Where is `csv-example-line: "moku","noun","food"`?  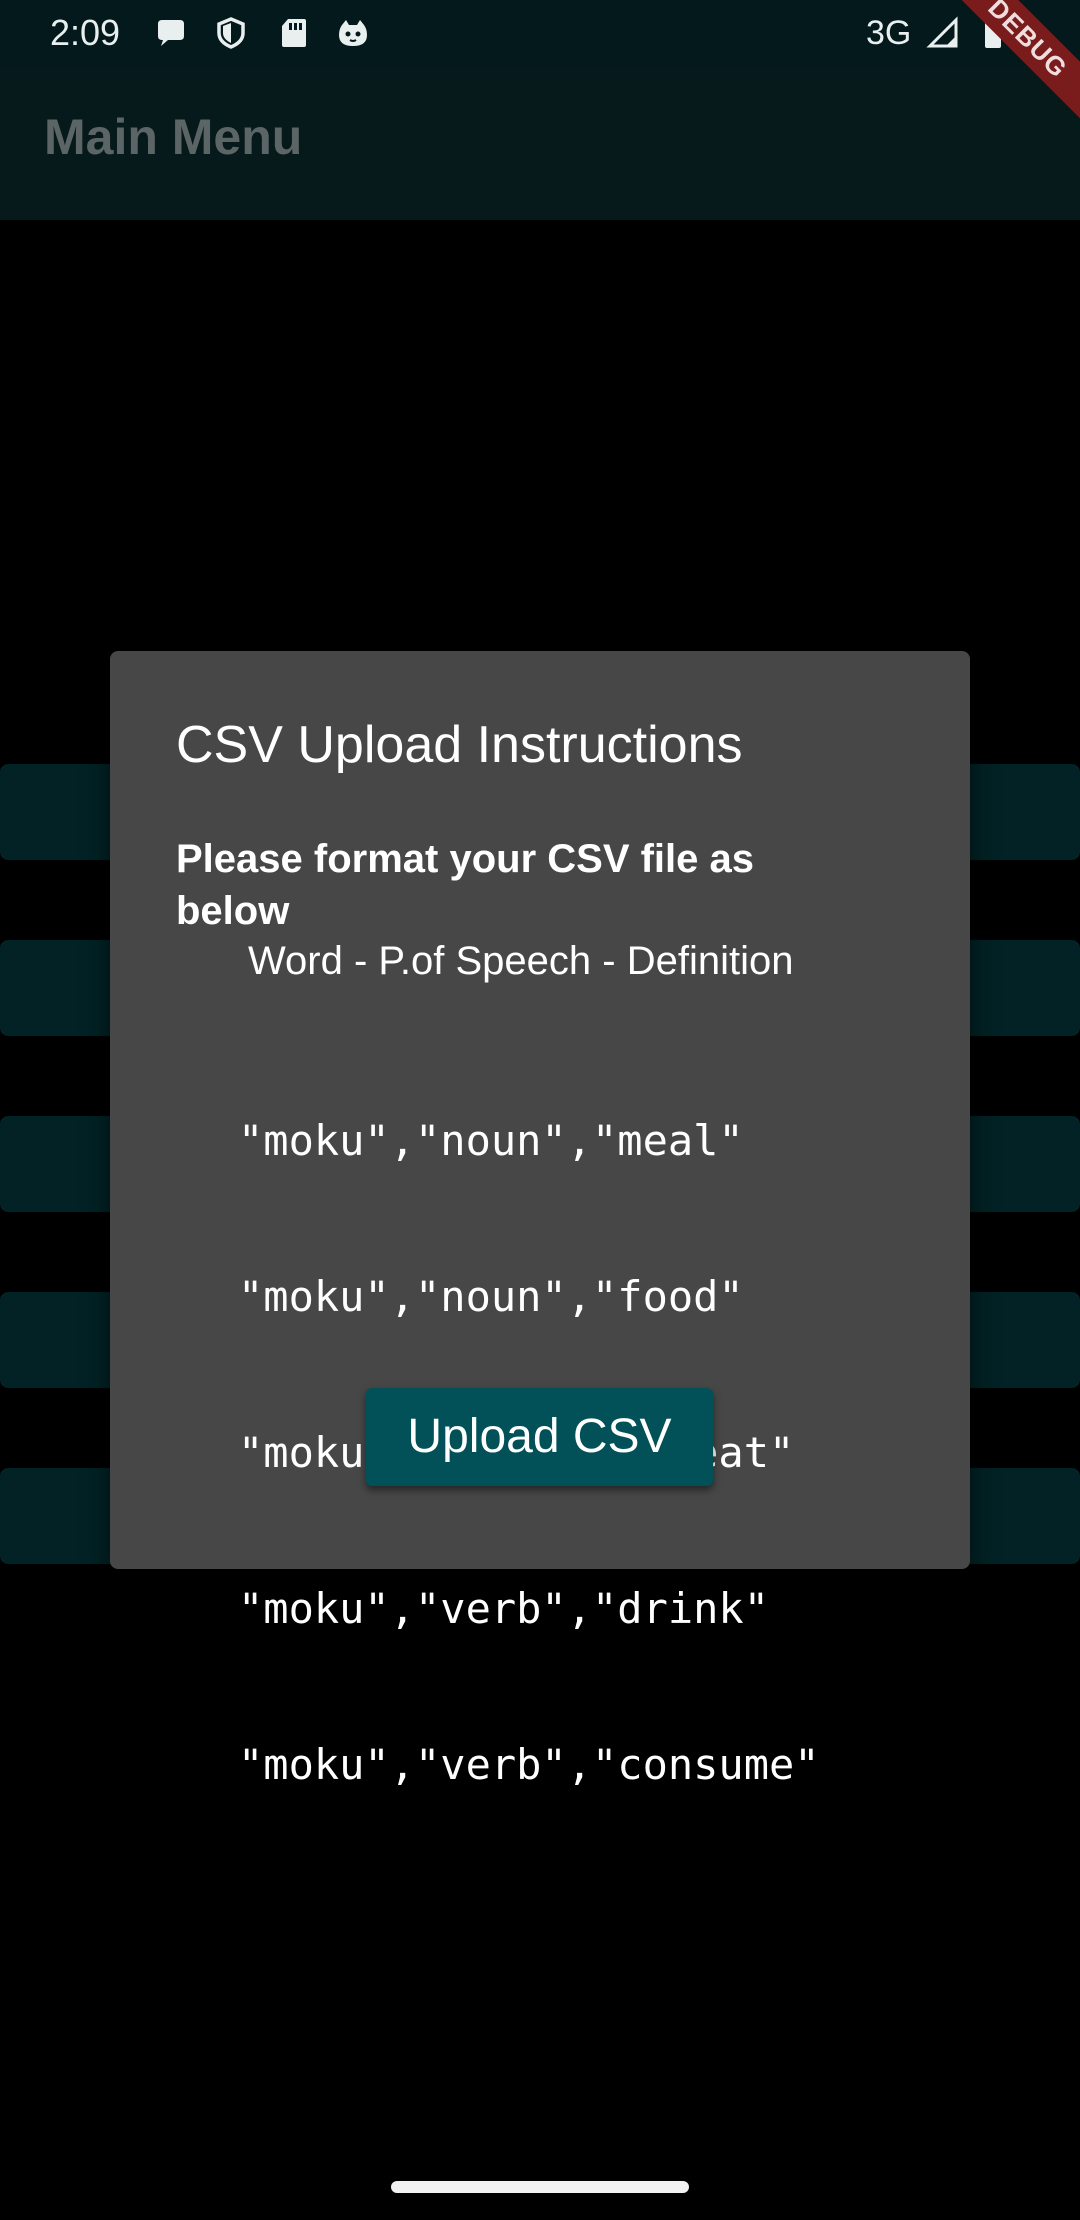
csv-example-line: "moku","noun","food" is located at coordinates (491, 1296).